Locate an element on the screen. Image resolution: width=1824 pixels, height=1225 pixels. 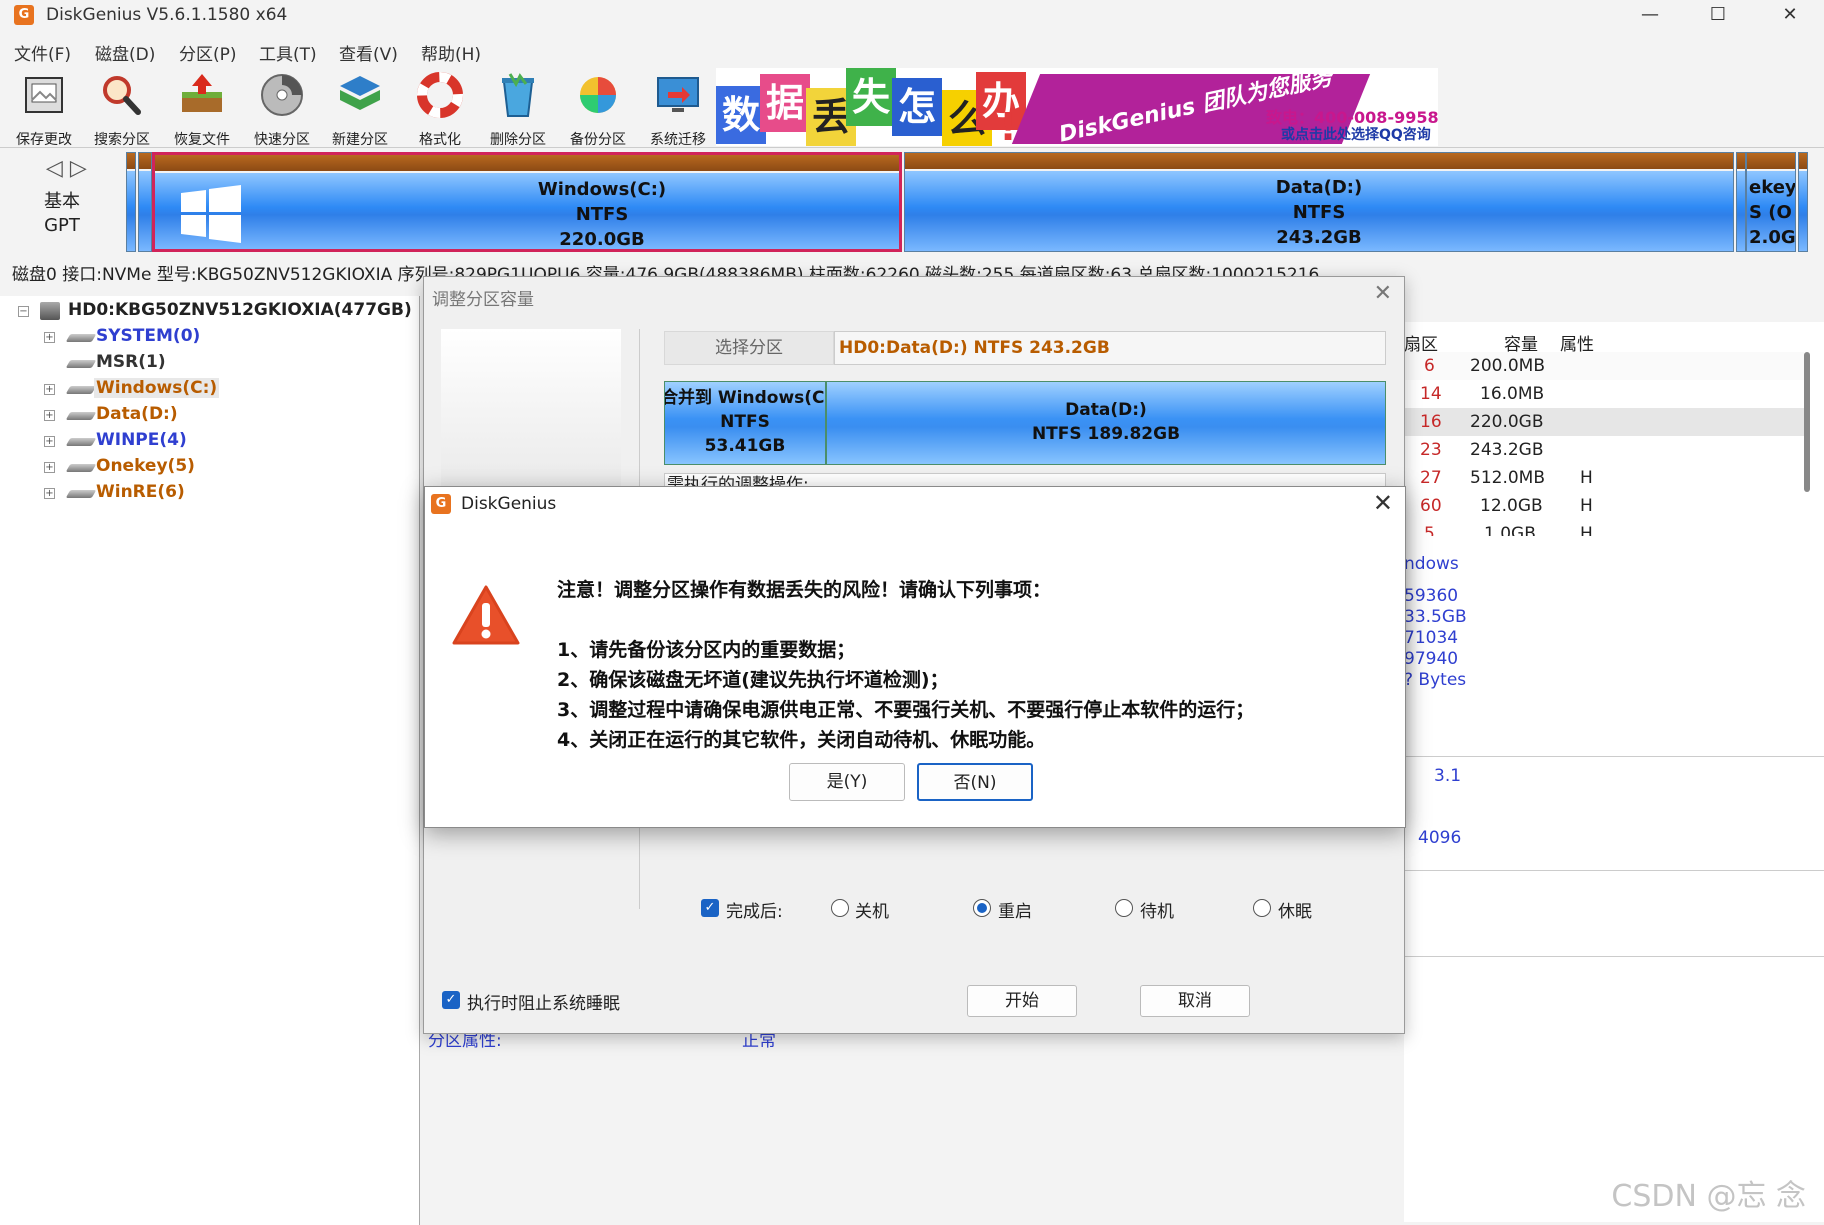
start-button: 开始 is located at coordinates (1022, 1001).